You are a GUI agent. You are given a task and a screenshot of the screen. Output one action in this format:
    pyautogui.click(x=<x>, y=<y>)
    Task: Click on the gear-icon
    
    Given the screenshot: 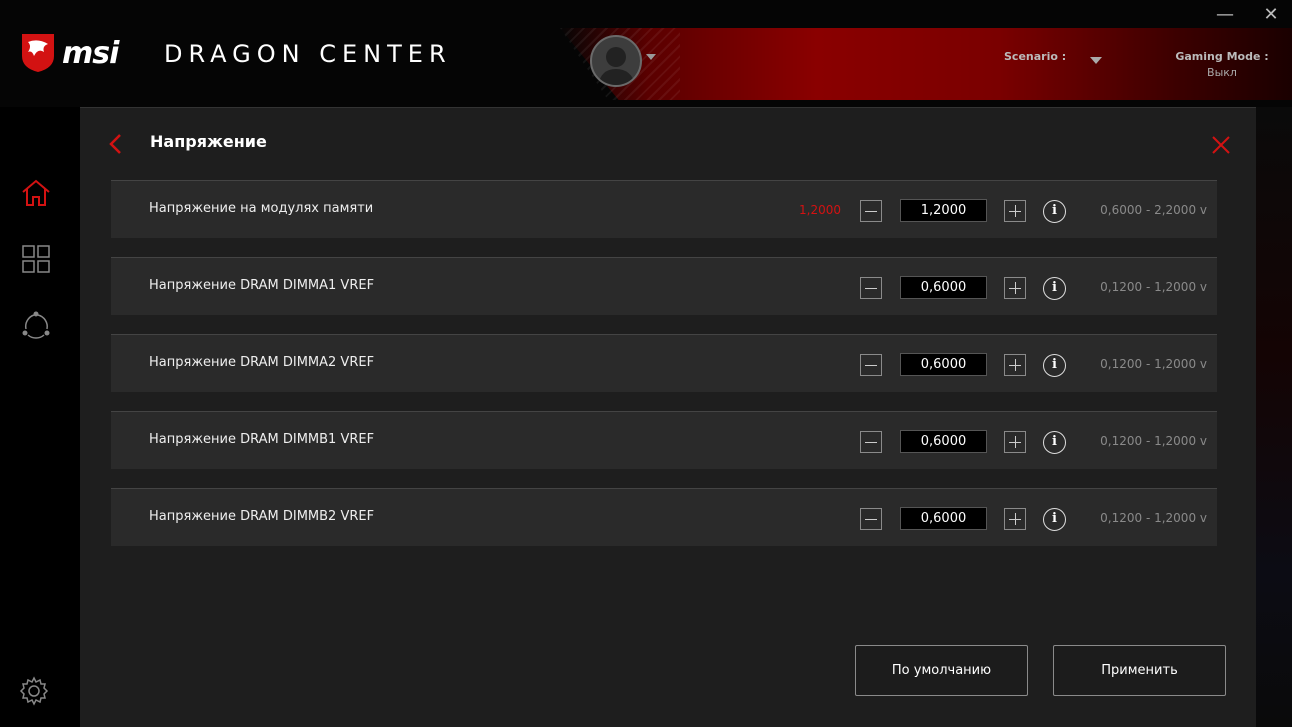 What is the action you would take?
    pyautogui.click(x=34, y=691)
    